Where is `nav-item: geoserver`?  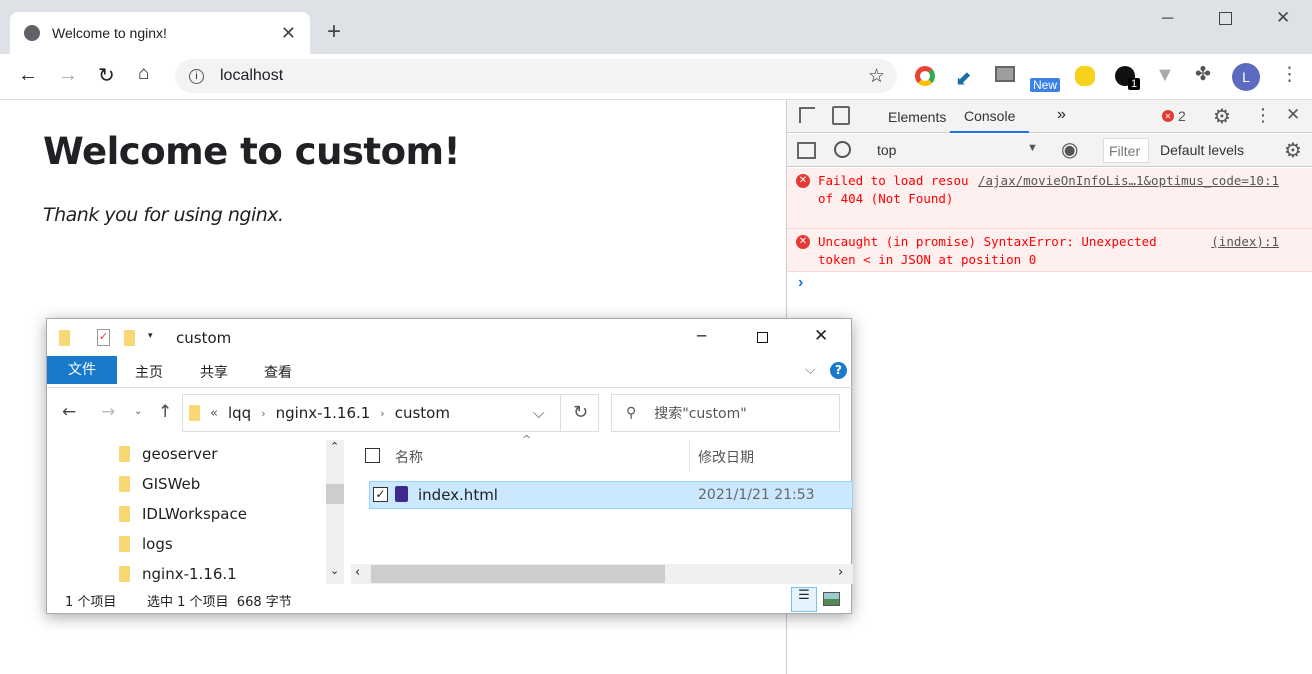 nav-item: geoserver is located at coordinates (168, 454).